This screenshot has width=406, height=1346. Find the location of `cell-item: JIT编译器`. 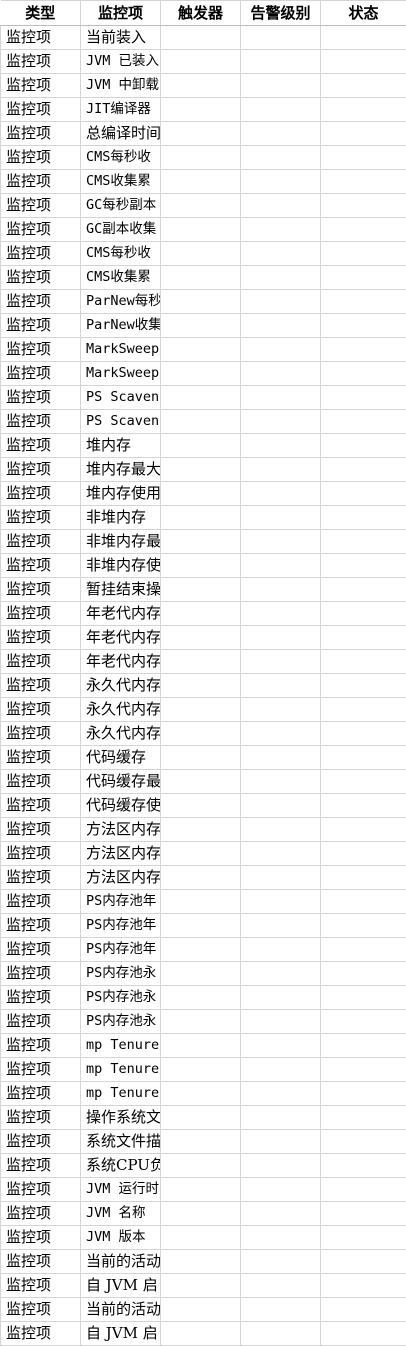

cell-item: JIT编译器 is located at coordinates (121, 110).